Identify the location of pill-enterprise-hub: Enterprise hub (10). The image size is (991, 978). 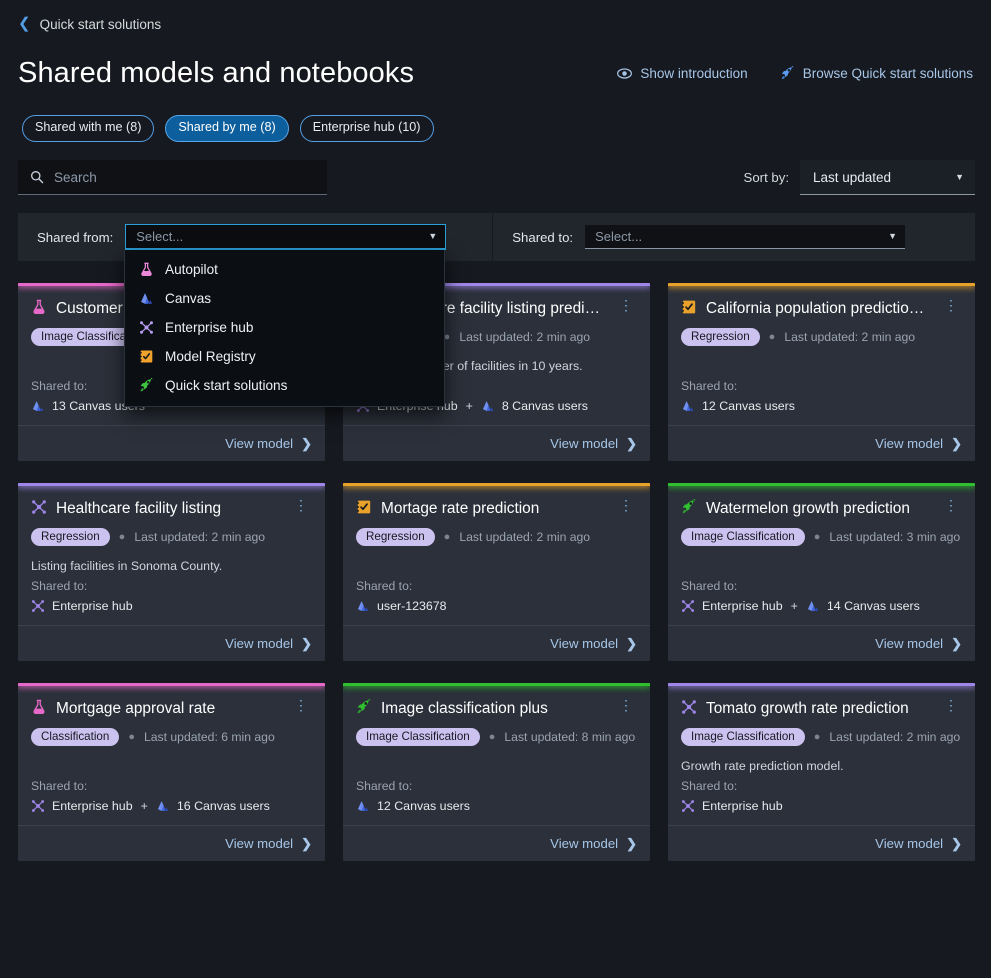
(366, 128).